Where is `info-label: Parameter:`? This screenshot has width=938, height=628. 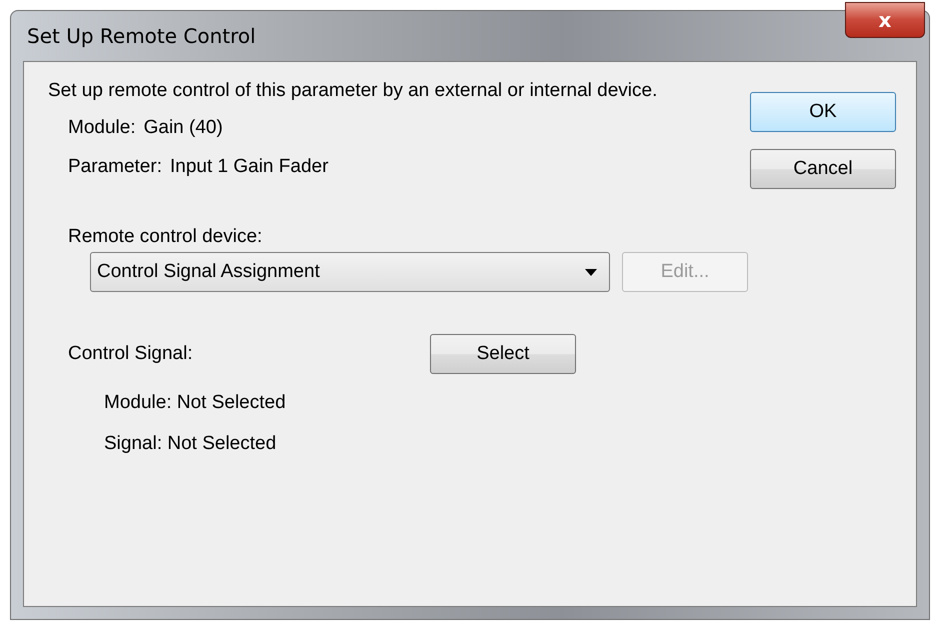 info-label: Parameter: is located at coordinates (115, 167).